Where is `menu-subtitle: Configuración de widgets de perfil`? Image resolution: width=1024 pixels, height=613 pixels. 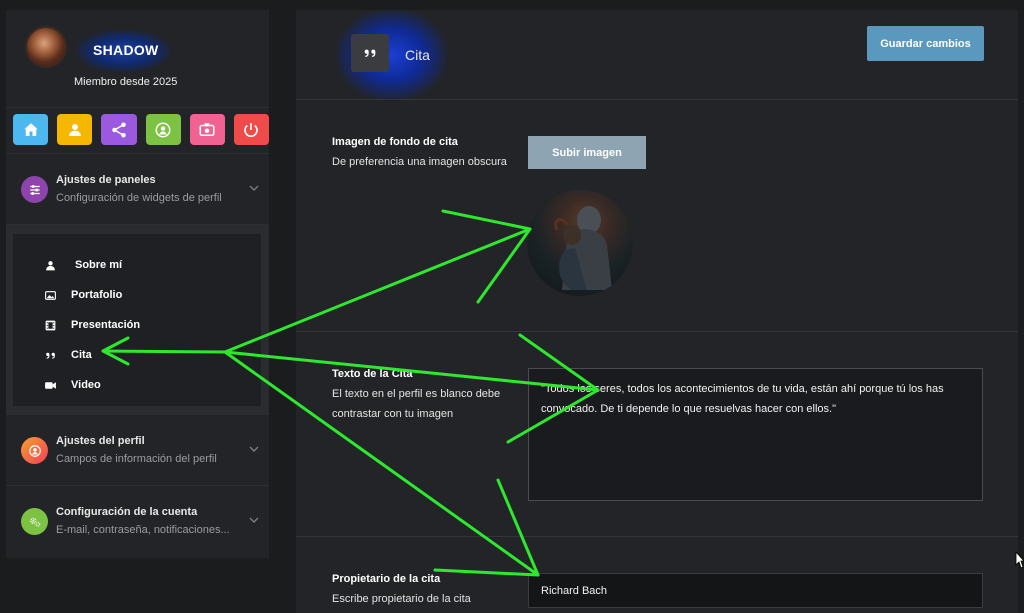
menu-subtitle: Configuración de widgets de perfil is located at coordinates (139, 198).